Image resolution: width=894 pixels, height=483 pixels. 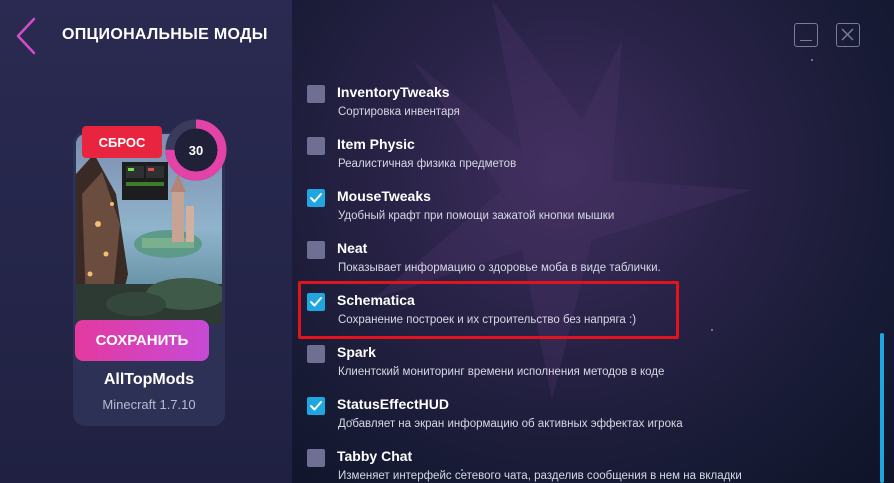 What do you see at coordinates (149, 379) in the screenshot?
I see `modpack-name: AllTopMods` at bounding box center [149, 379].